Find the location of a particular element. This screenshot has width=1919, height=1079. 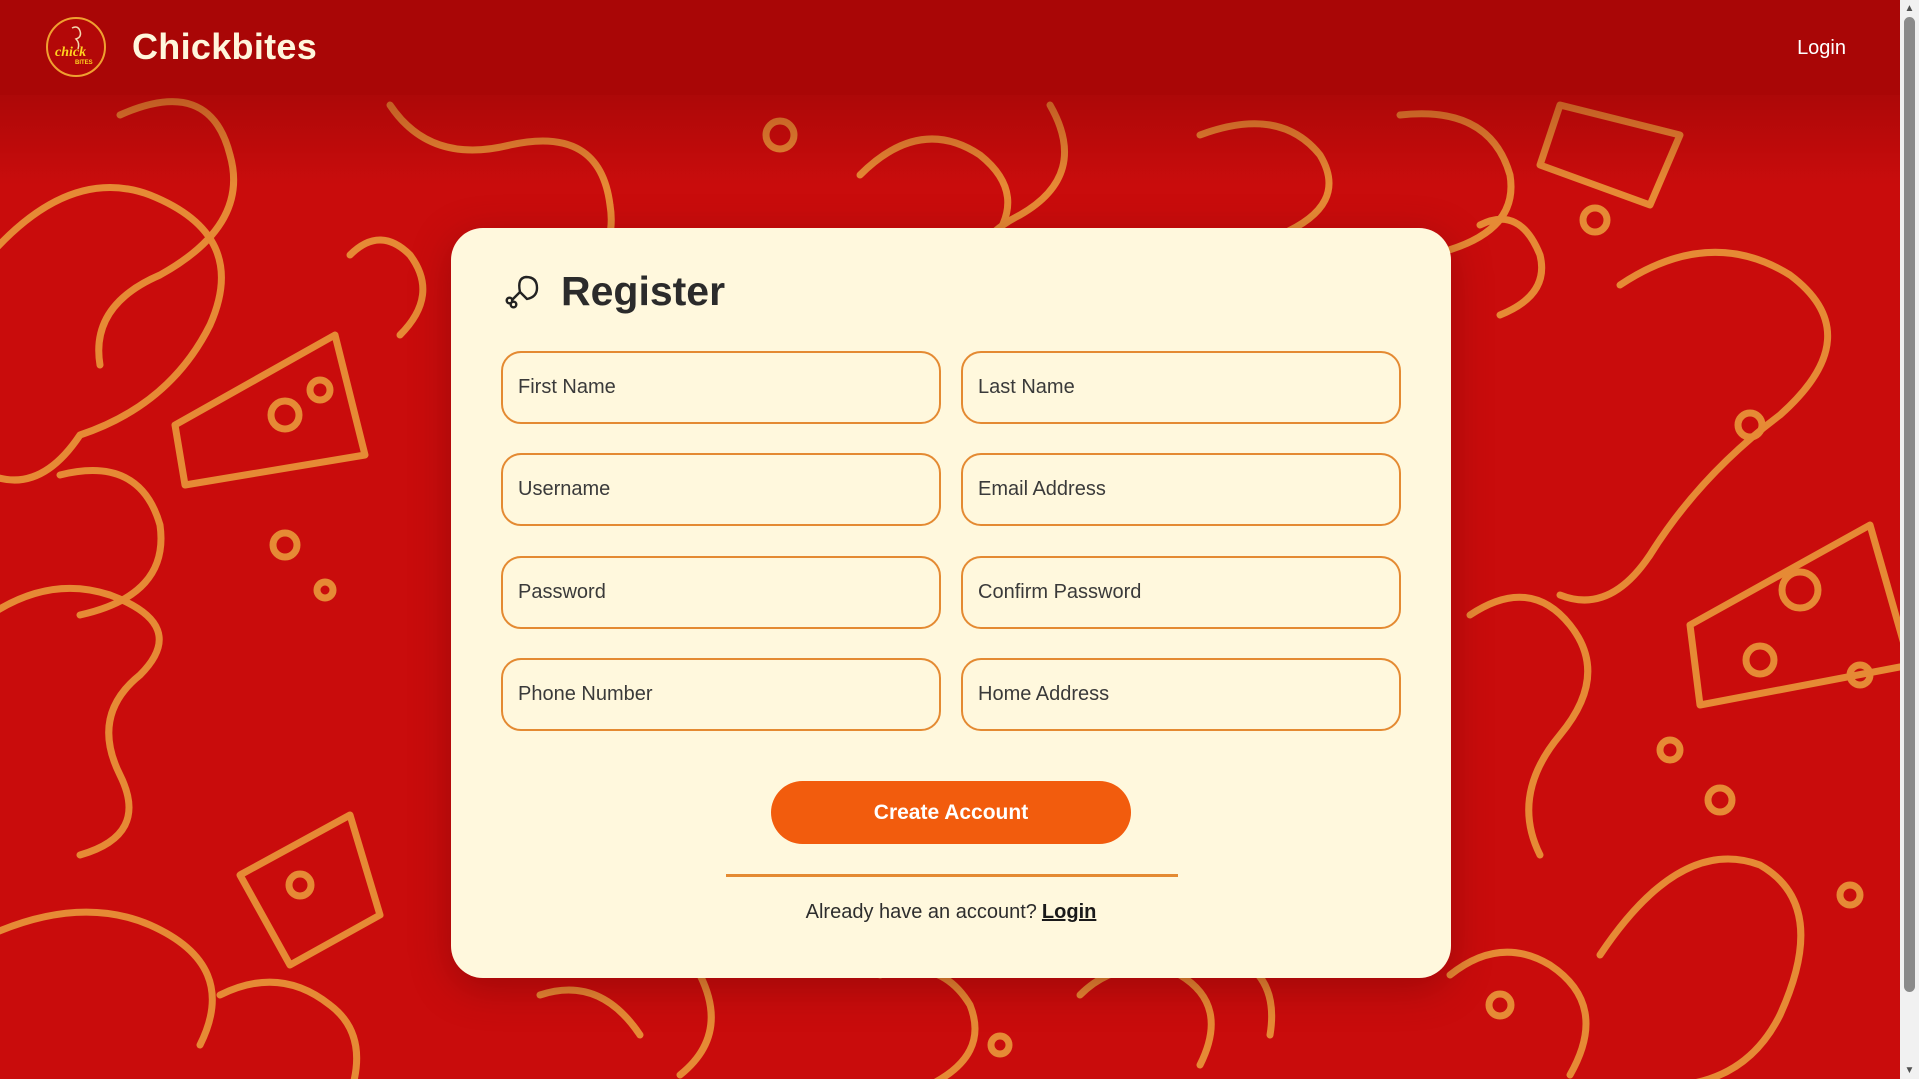

last-name-field is located at coordinates (1181, 387).